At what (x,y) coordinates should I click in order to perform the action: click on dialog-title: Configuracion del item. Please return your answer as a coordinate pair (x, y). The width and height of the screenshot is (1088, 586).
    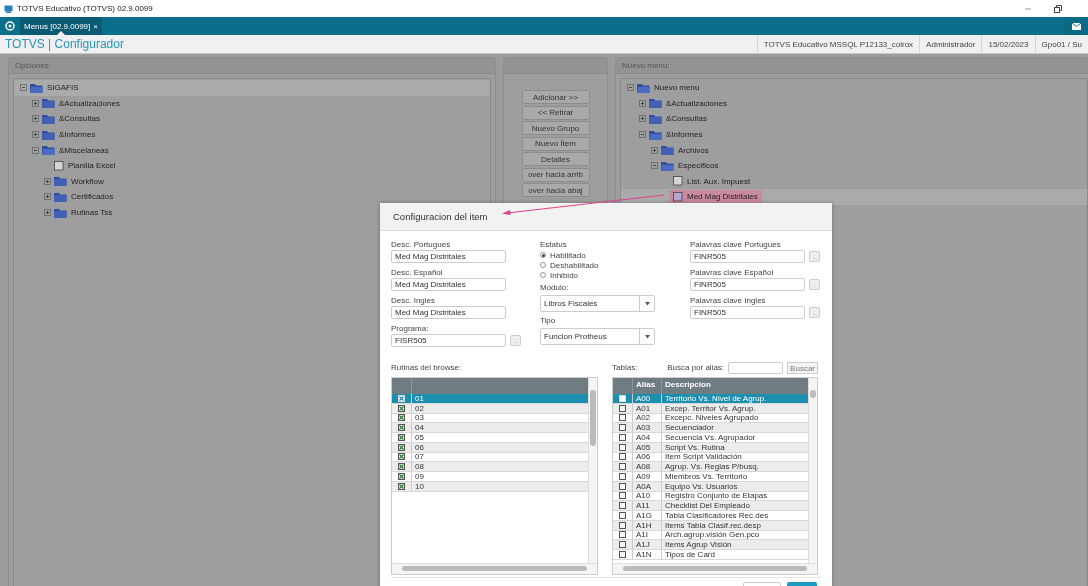
    Looking at the image, I should click on (440, 216).